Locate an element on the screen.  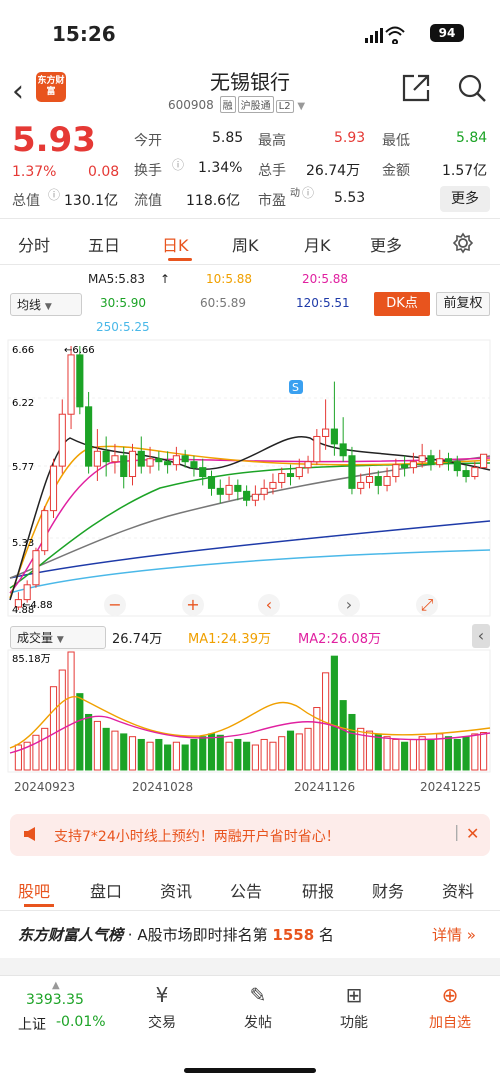
fullscreen-button: ⤢ is located at coordinates (427, 605).